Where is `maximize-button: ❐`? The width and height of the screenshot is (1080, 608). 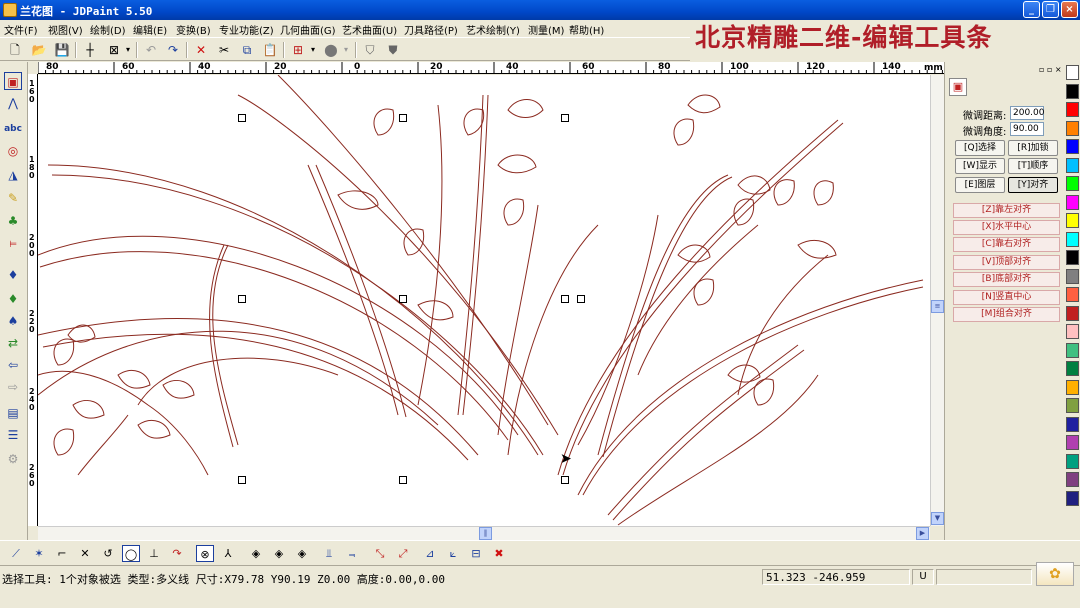 maximize-button: ❐ is located at coordinates (1050, 9).